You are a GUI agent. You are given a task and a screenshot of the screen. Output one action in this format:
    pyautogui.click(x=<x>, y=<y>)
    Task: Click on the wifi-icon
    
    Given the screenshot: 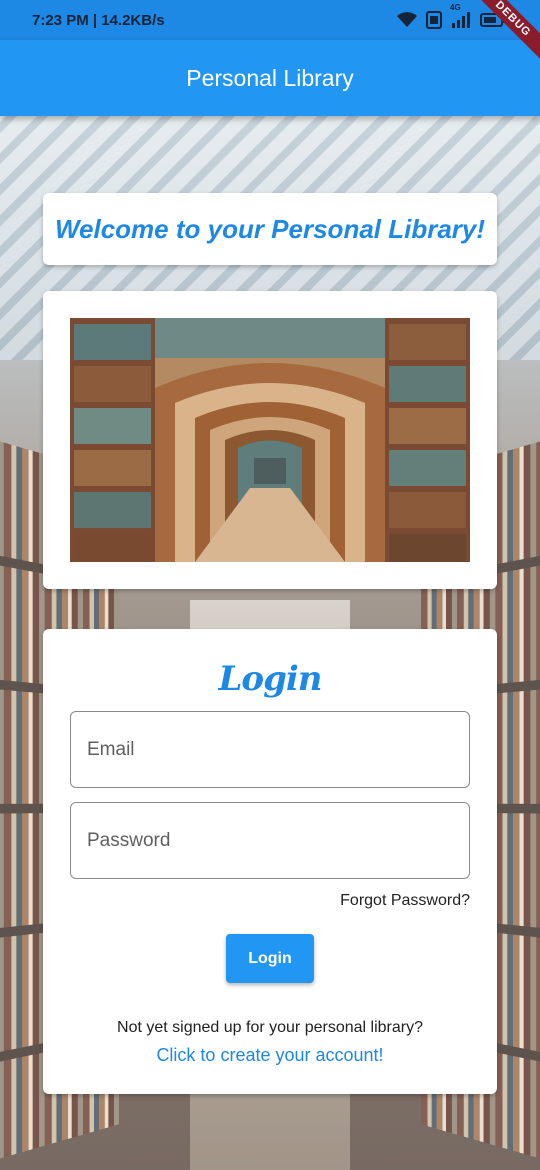 What is the action you would take?
    pyautogui.click(x=407, y=20)
    